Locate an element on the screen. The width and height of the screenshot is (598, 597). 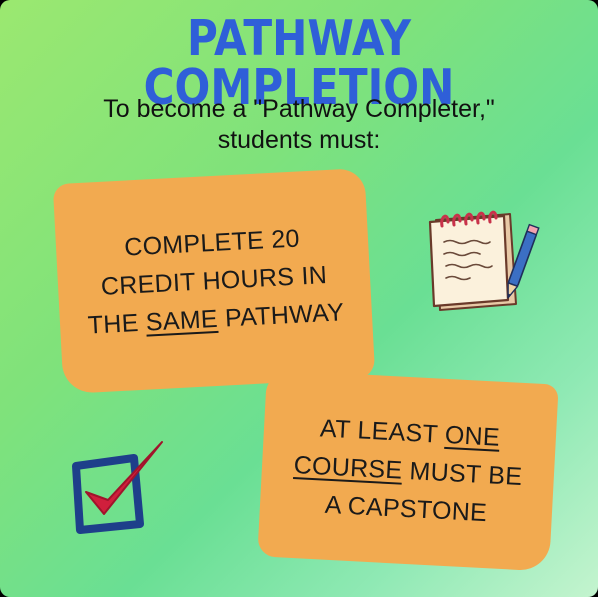
card2-line-3: A CAPSTONE is located at coordinates (406, 508).